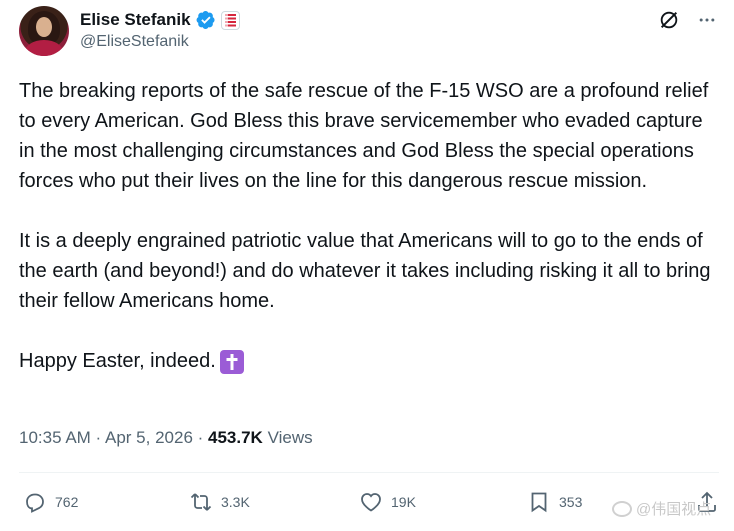 Image resolution: width=734 pixels, height=531 pixels. I want to click on bookmark-count: 353, so click(571, 502).